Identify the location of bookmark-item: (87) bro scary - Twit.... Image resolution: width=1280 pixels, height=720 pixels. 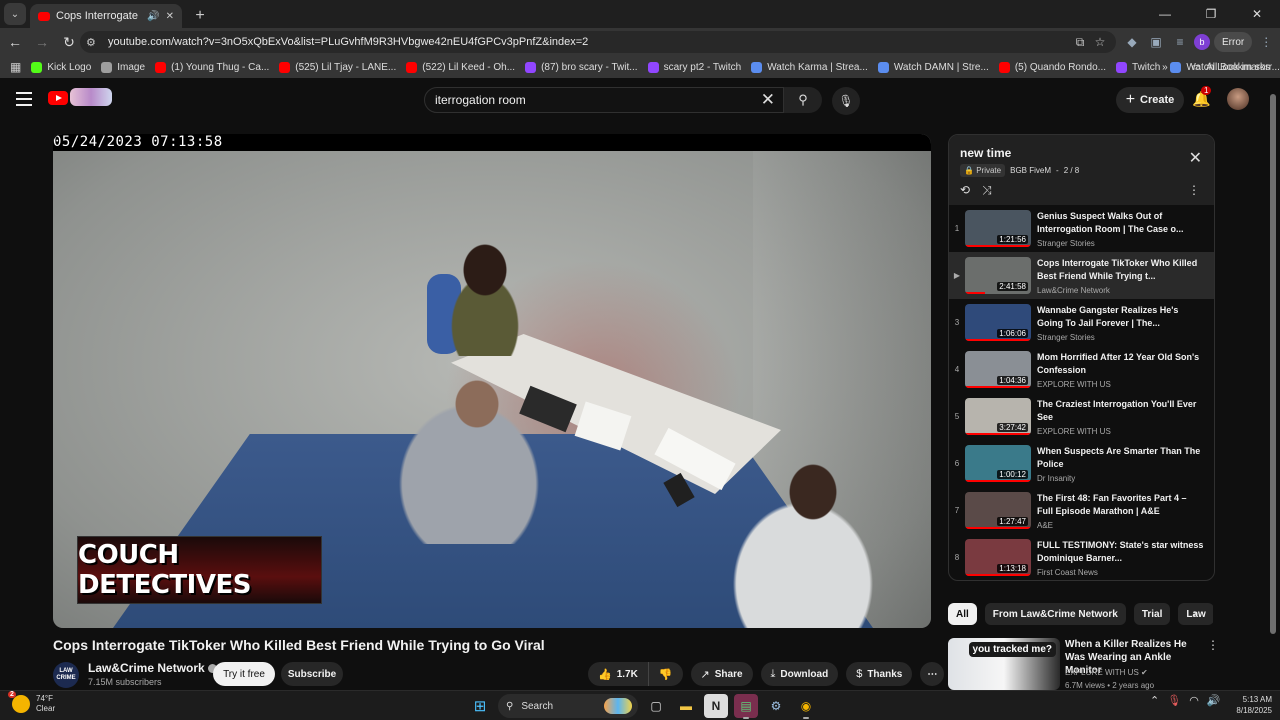
(581, 67).